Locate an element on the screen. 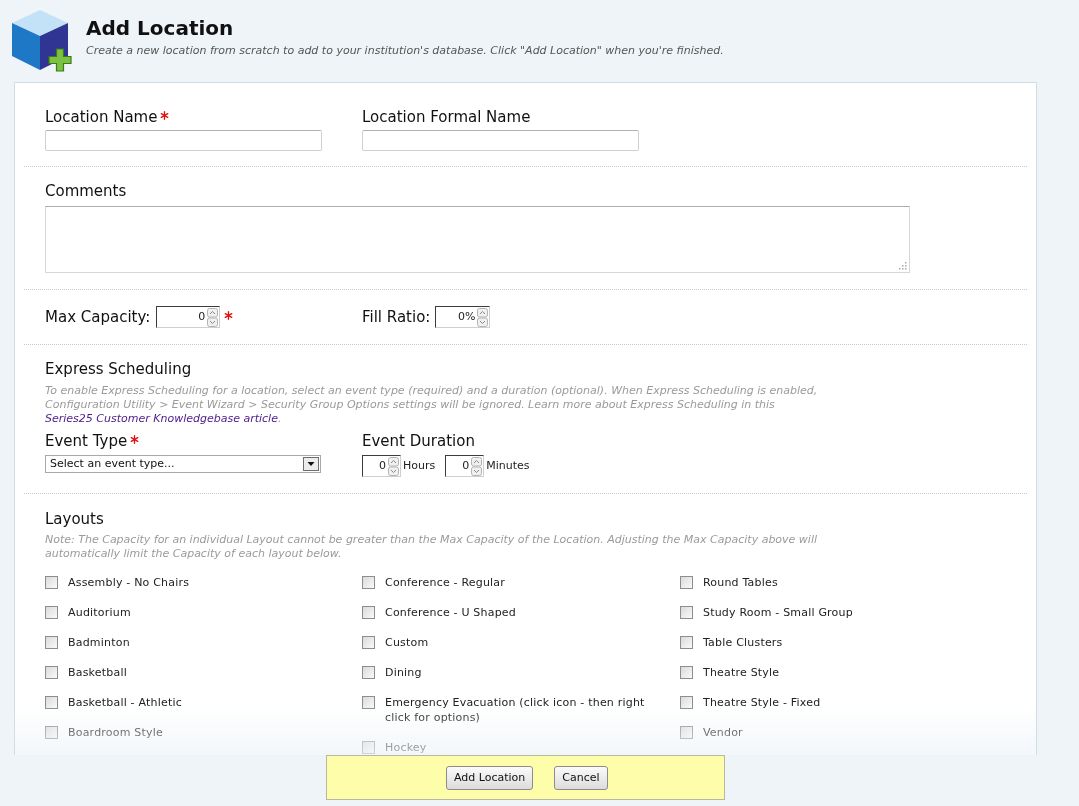  field-label: Max Capacity: is located at coordinates (98, 317).